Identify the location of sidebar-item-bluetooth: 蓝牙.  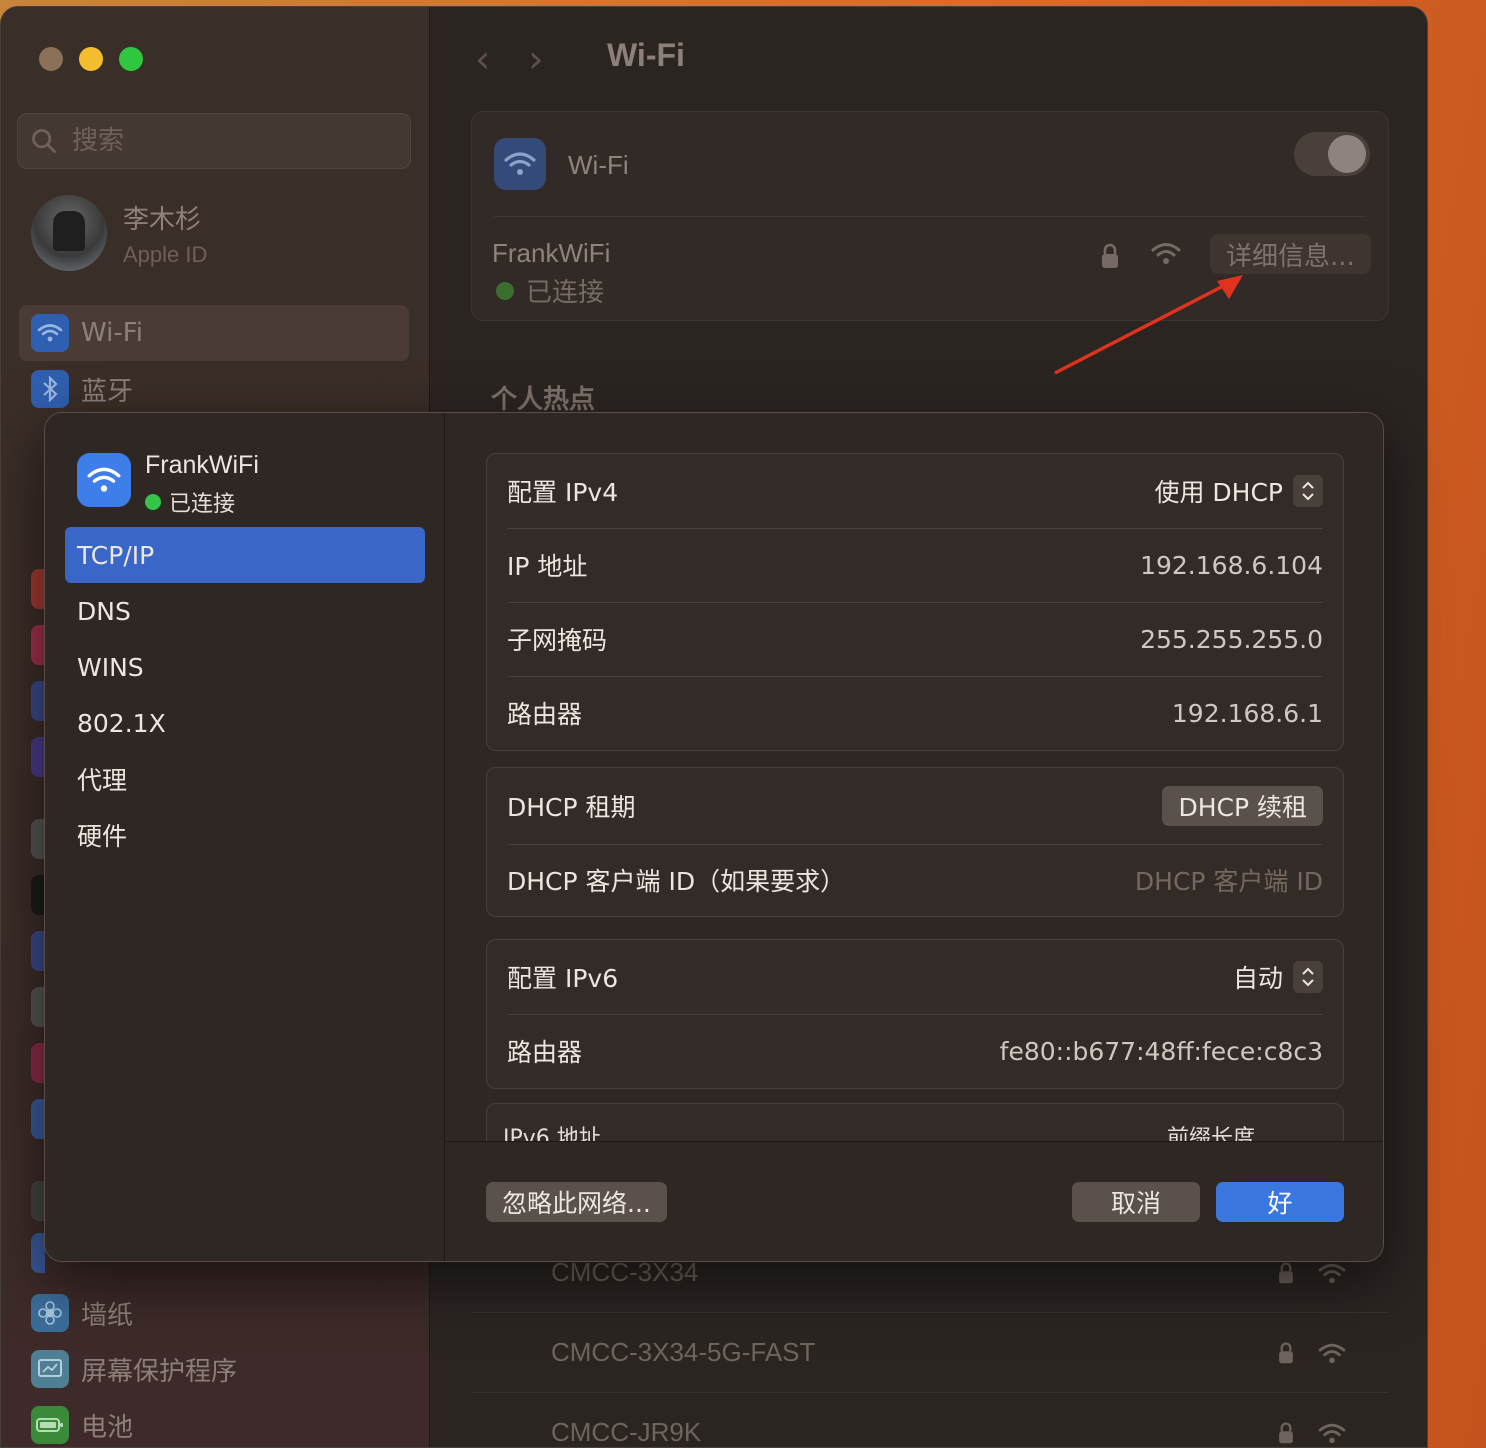
(214, 389).